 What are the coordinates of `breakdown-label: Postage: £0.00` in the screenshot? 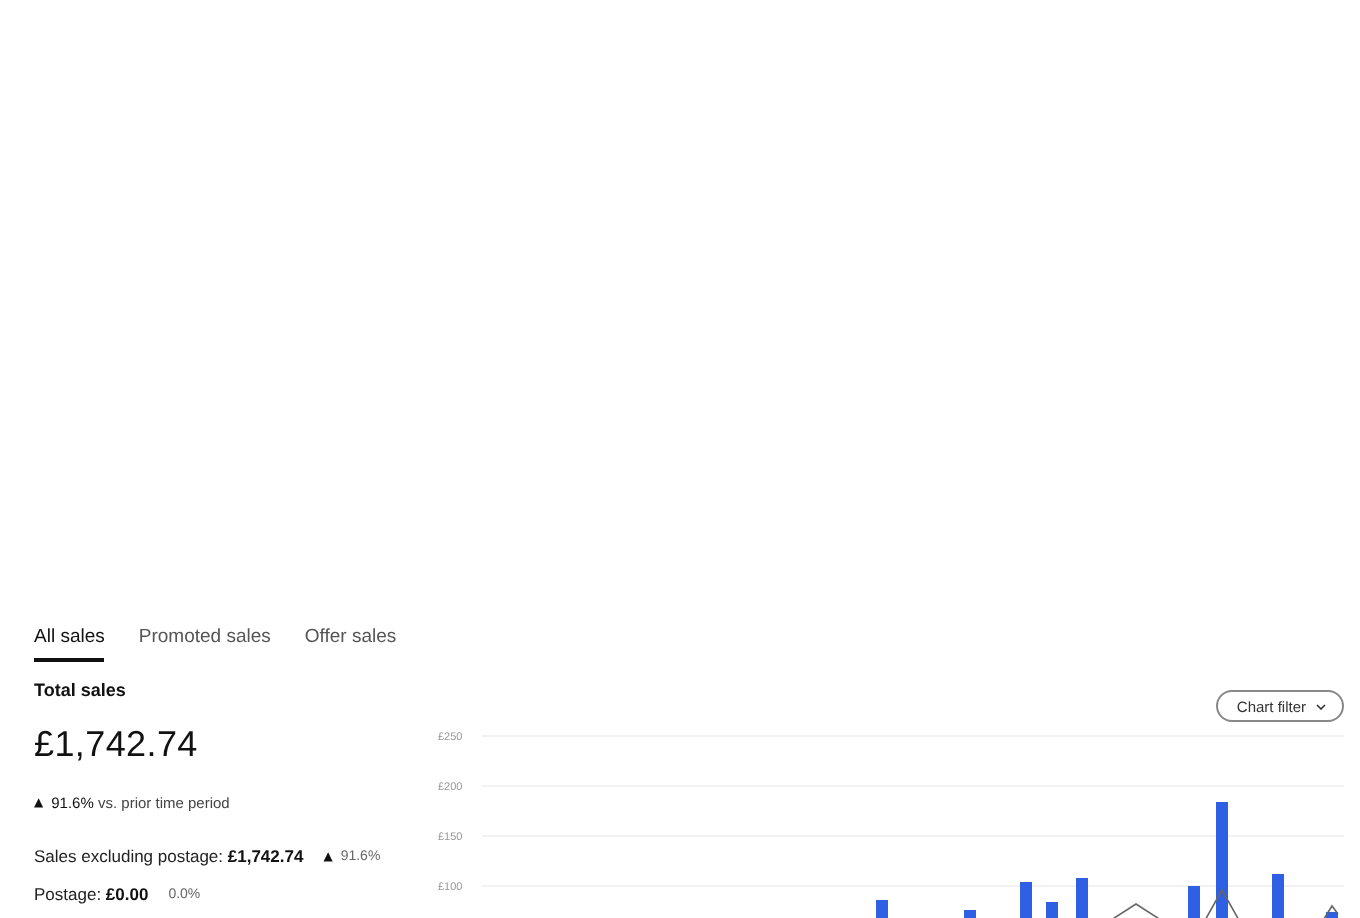 It's located at (91, 894).